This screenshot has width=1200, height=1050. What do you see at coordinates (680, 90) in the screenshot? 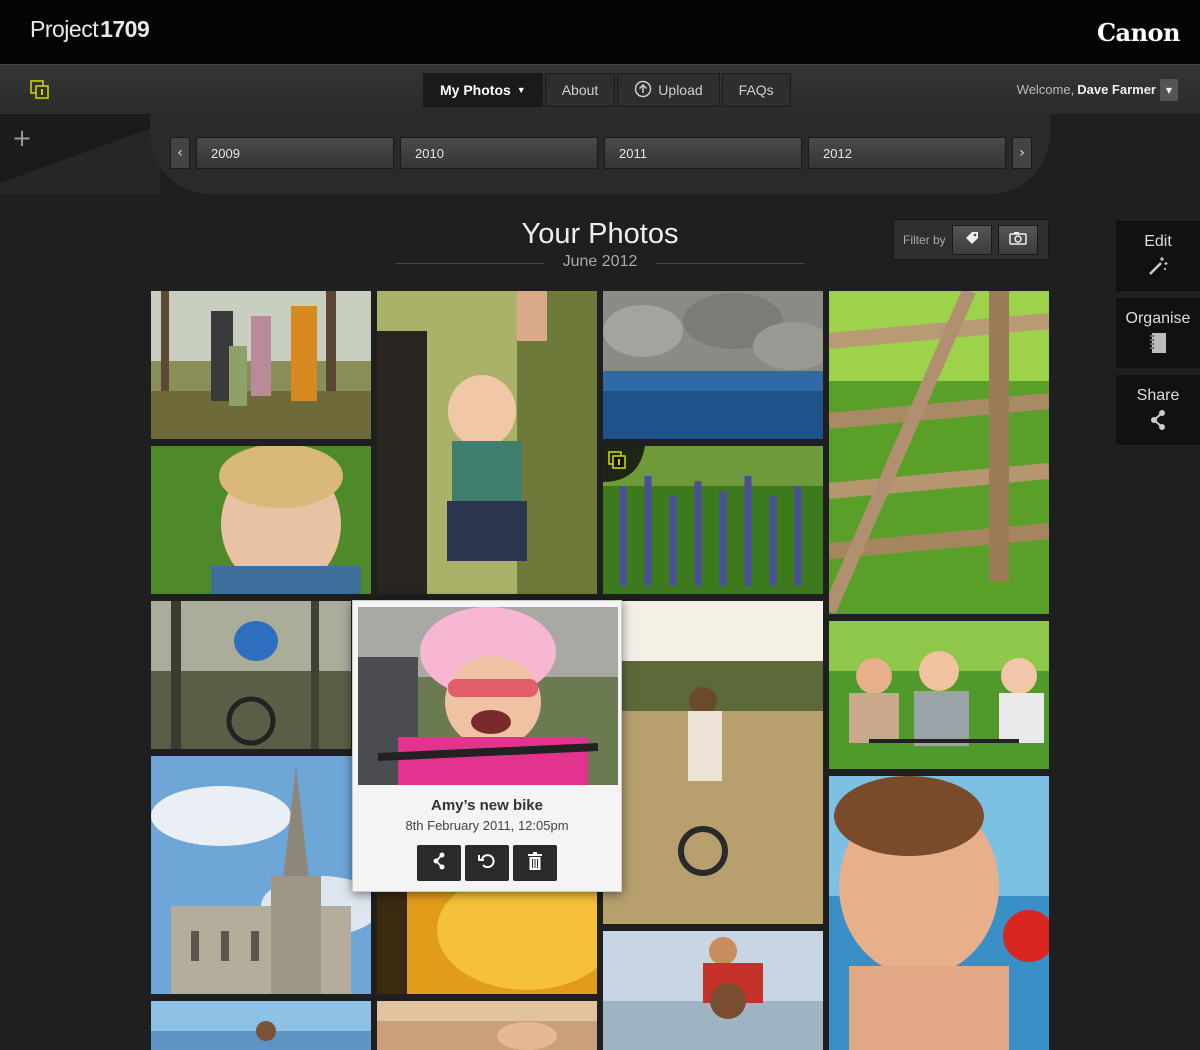
I see `menu-label: Upload` at bounding box center [680, 90].